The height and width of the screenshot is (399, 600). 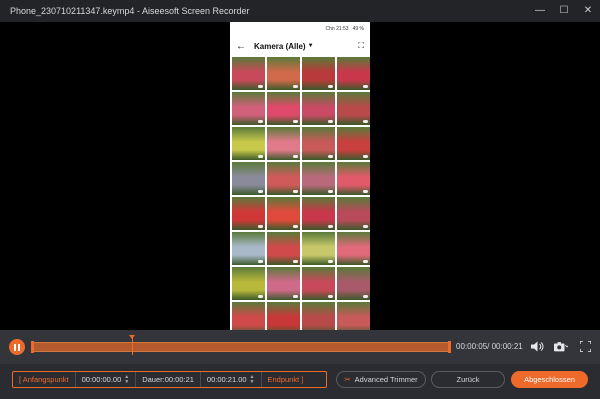 I want to click on expand-icon: ⛶, so click(x=361, y=45).